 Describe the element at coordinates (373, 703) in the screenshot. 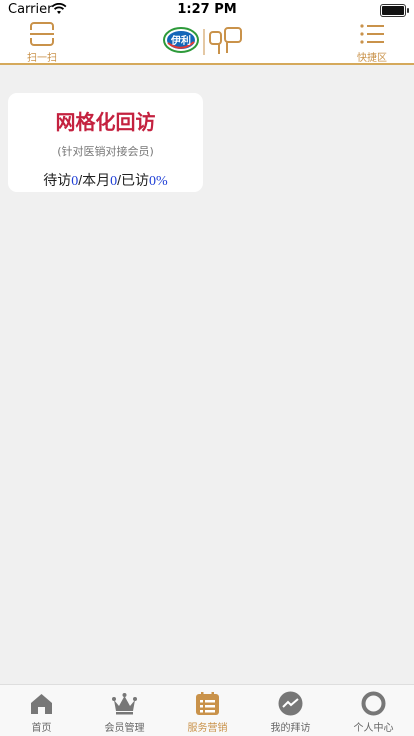

I see `person-icon` at that location.